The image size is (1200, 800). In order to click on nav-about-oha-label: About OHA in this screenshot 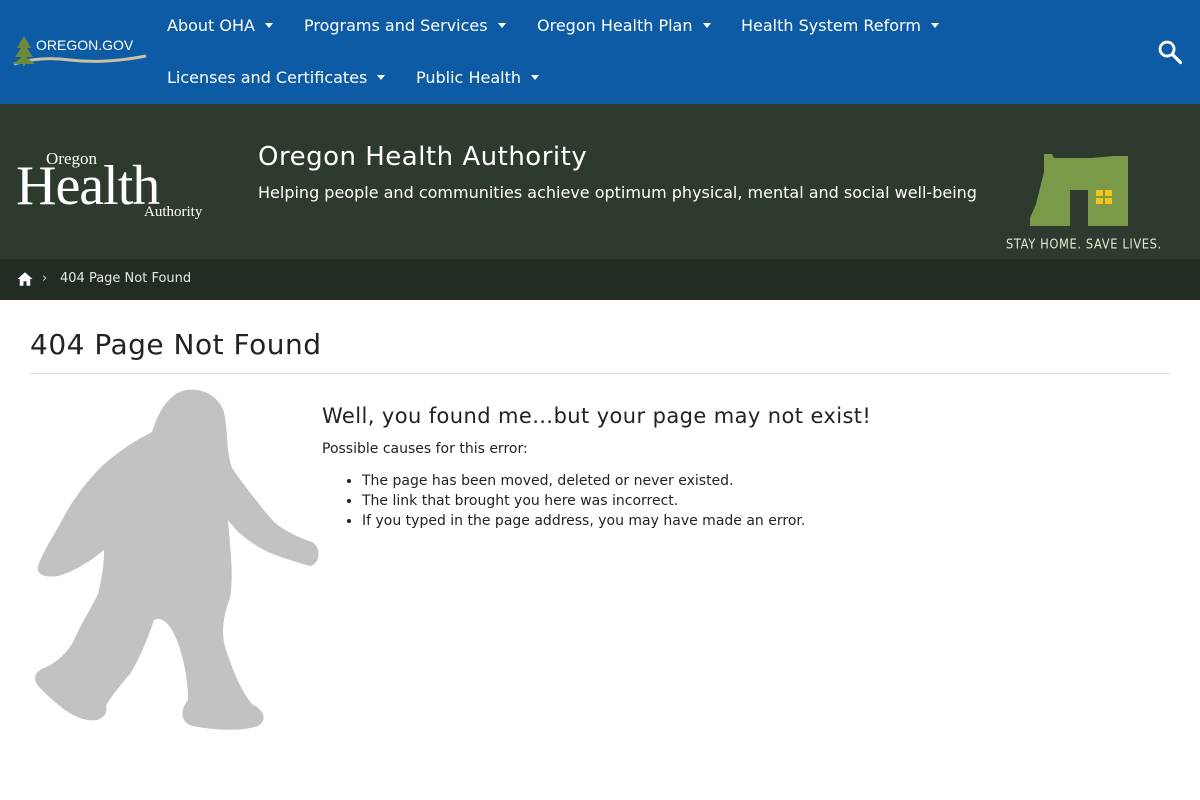, I will do `click(211, 25)`.